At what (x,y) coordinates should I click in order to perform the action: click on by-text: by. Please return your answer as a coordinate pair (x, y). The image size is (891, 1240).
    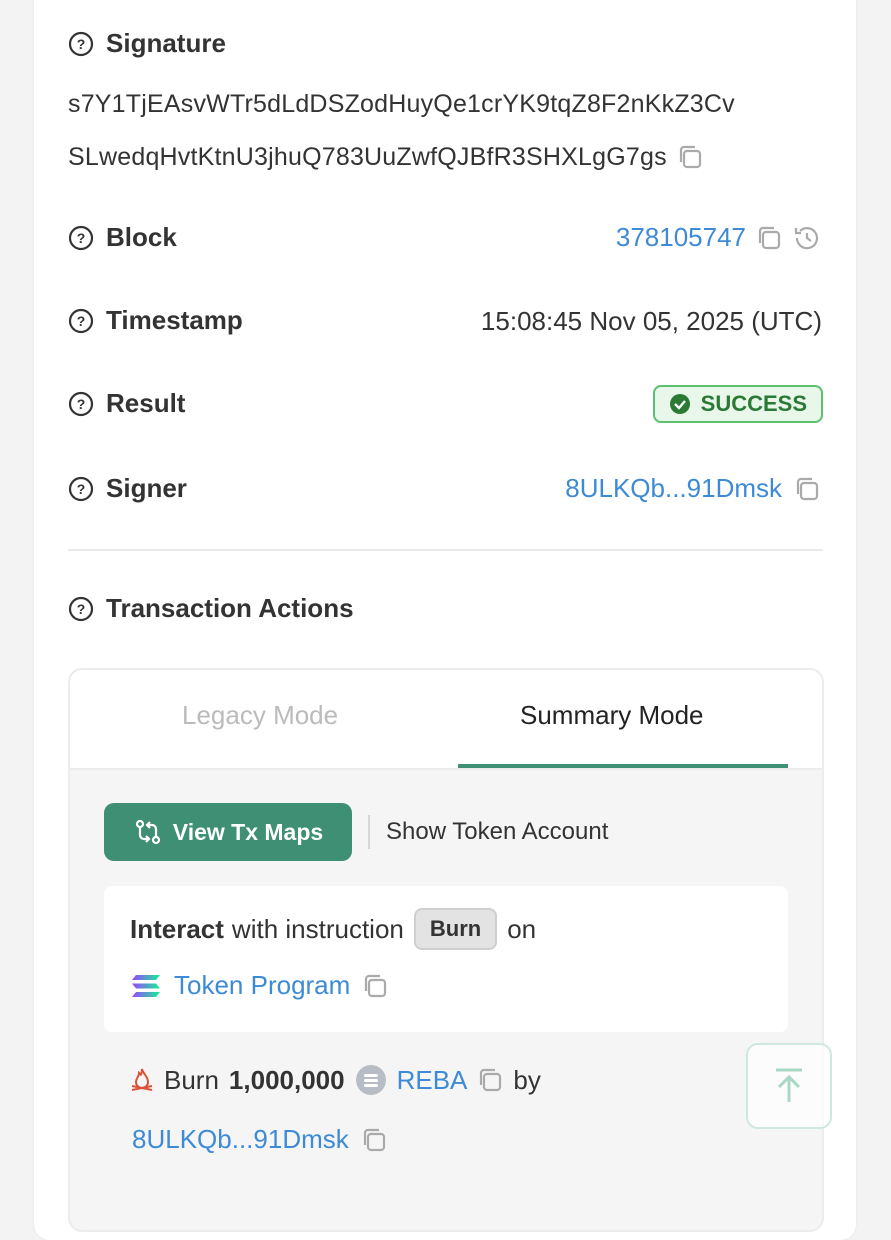
    Looking at the image, I should click on (527, 1079).